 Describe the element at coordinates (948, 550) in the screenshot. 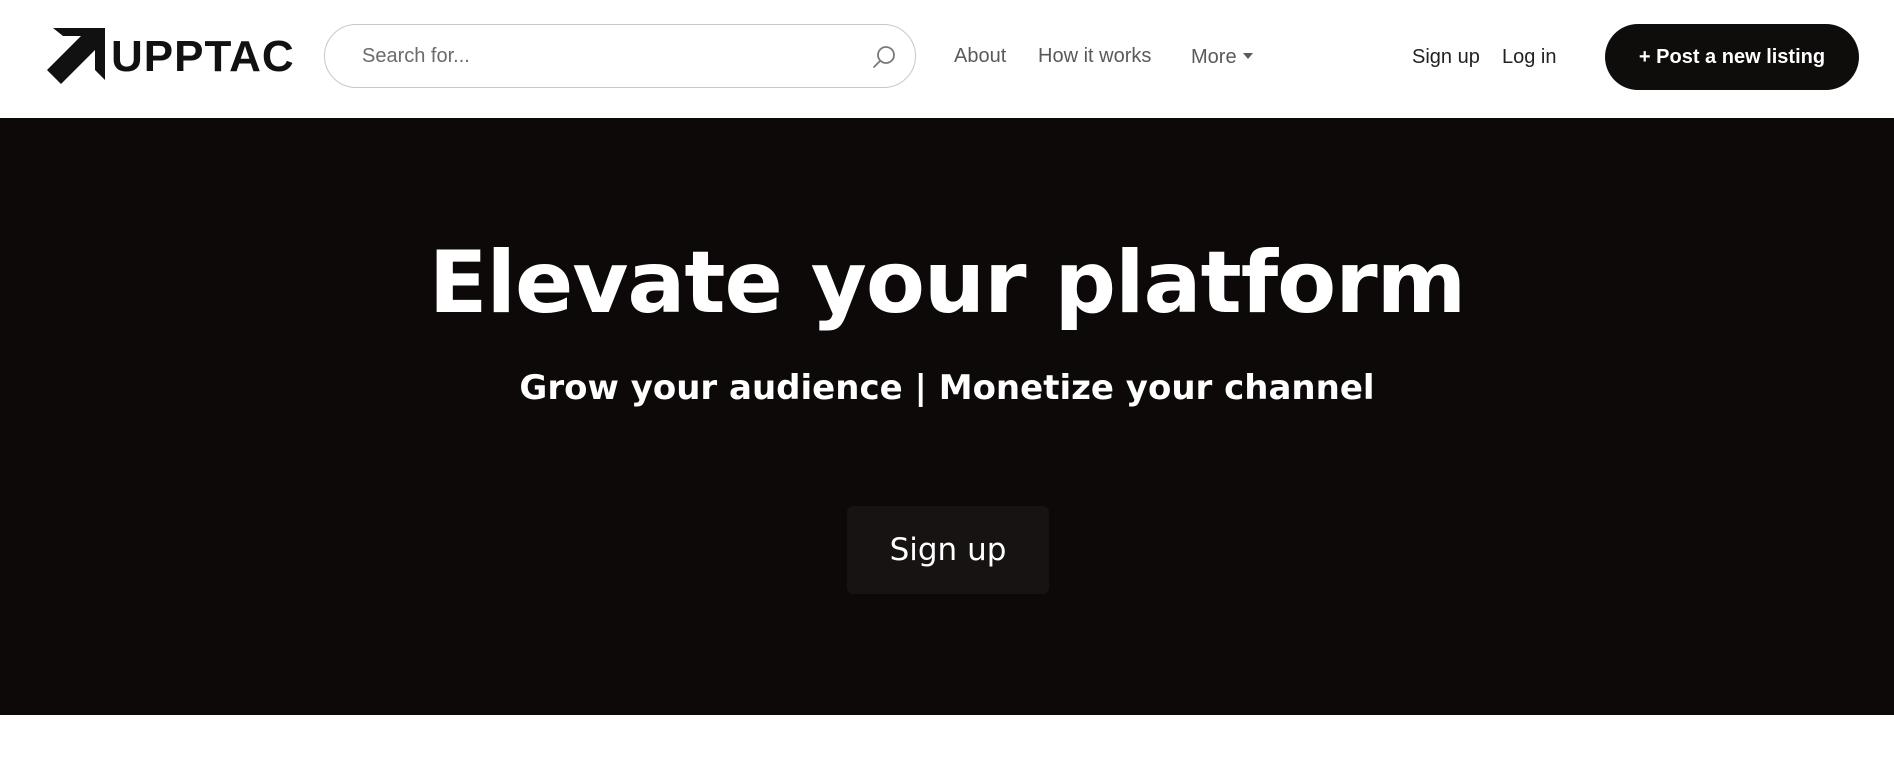

I see `hero-sign-up-button: Sign up` at that location.